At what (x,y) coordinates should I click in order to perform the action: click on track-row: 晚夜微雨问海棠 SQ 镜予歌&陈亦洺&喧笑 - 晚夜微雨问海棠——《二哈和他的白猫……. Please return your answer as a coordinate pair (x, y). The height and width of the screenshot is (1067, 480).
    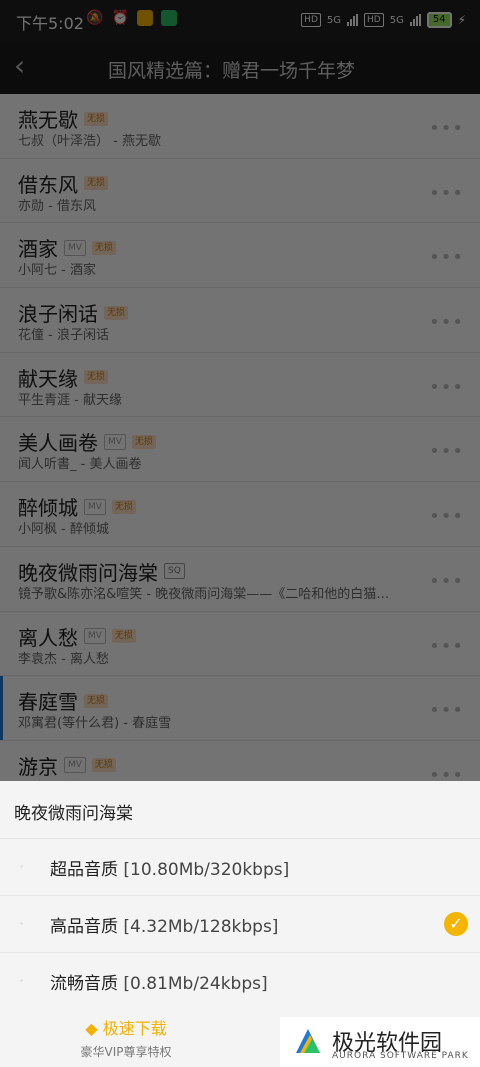
    Looking at the image, I should click on (240, 579).